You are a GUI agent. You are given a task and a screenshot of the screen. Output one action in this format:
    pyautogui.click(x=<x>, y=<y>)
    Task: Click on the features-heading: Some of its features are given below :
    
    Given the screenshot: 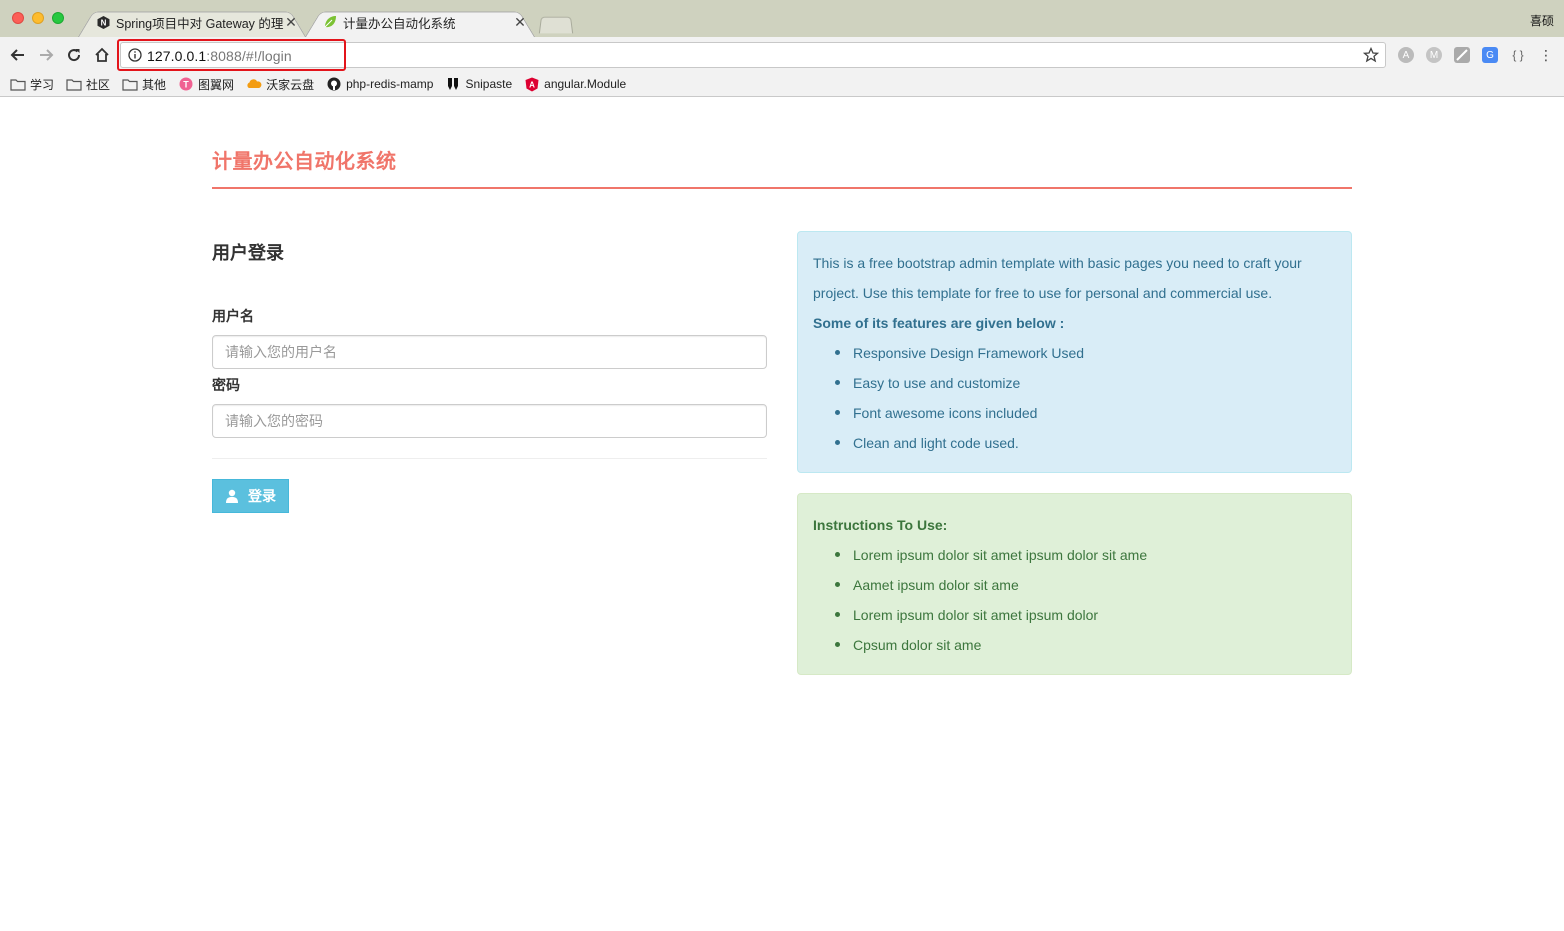 What is the action you would take?
    pyautogui.click(x=939, y=323)
    